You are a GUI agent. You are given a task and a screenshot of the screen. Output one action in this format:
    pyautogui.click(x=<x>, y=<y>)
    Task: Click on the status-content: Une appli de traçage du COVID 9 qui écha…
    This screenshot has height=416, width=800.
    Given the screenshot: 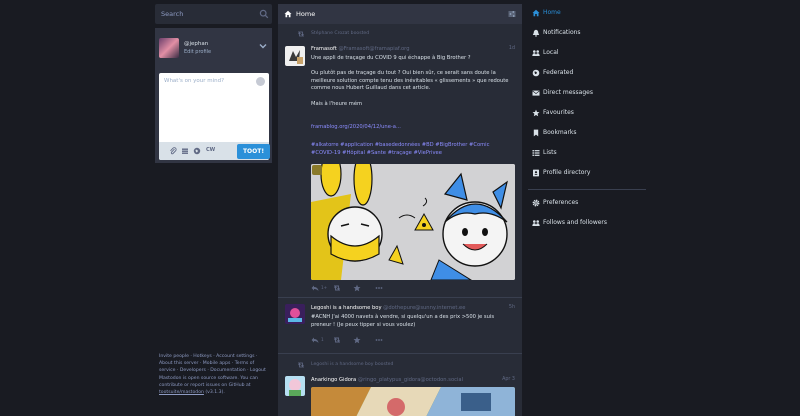 What is the action you would take?
    pyautogui.click(x=410, y=81)
    